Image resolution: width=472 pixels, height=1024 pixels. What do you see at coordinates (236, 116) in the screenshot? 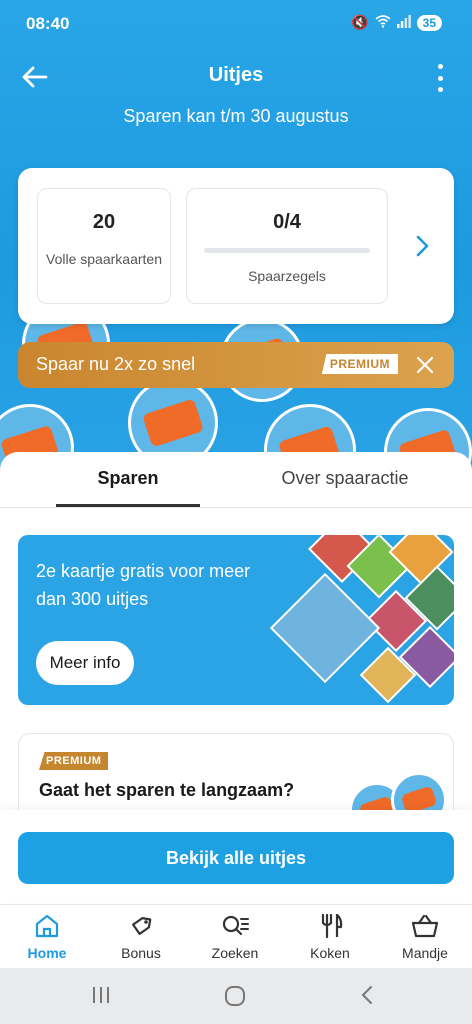
I see `page-subtitle: Sparen kan t/m 30 augustus` at bounding box center [236, 116].